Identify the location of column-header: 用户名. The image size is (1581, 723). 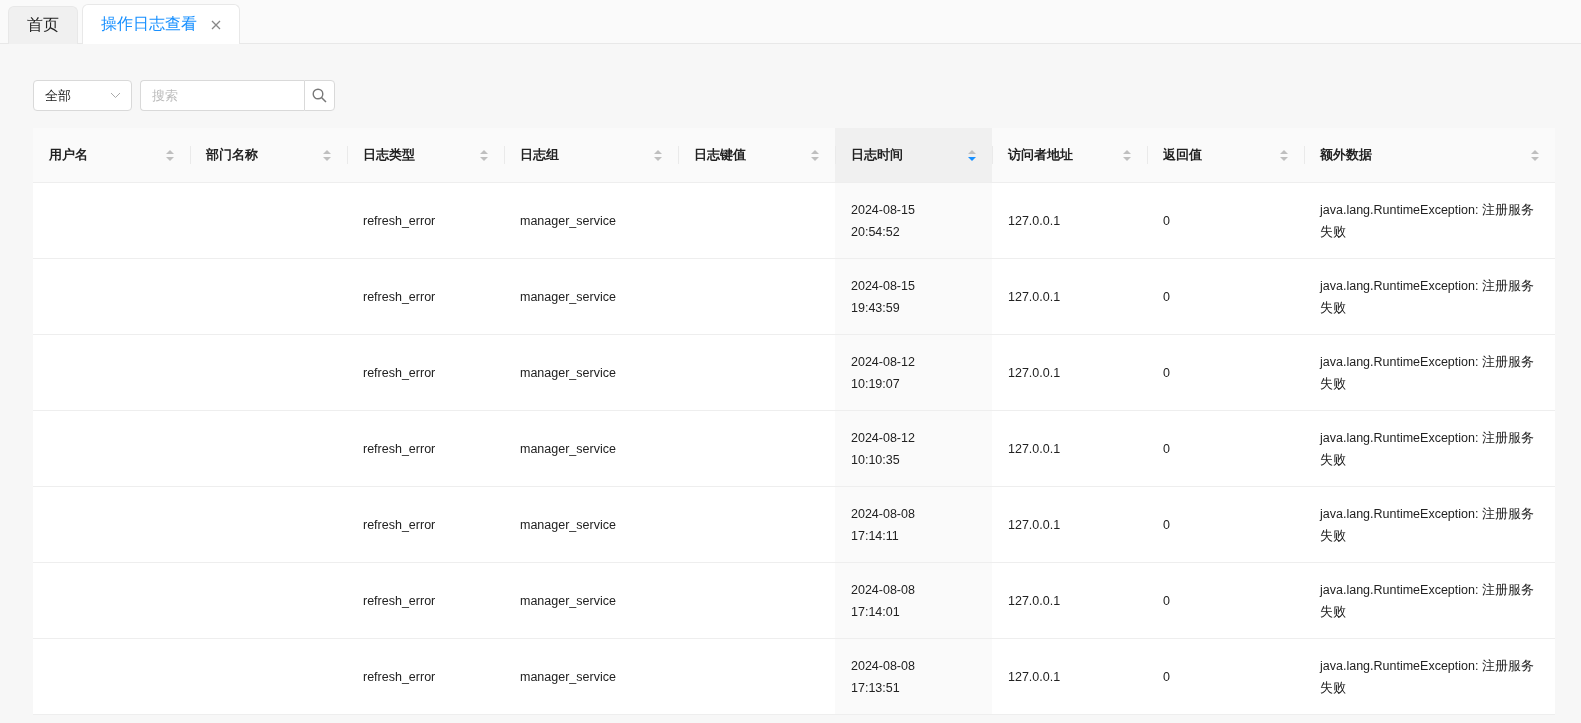
(111, 155).